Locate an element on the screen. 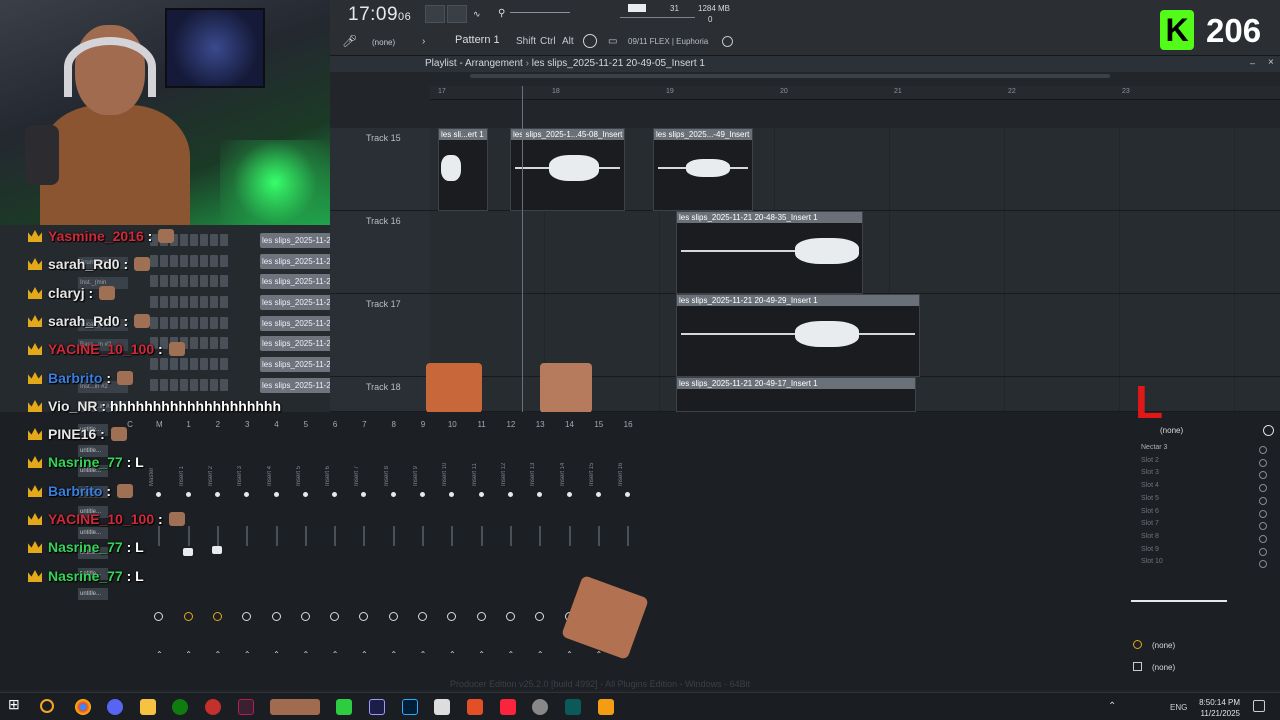 The height and width of the screenshot is (720, 1280). pattern-mode-toggle is located at coordinates (457, 14).